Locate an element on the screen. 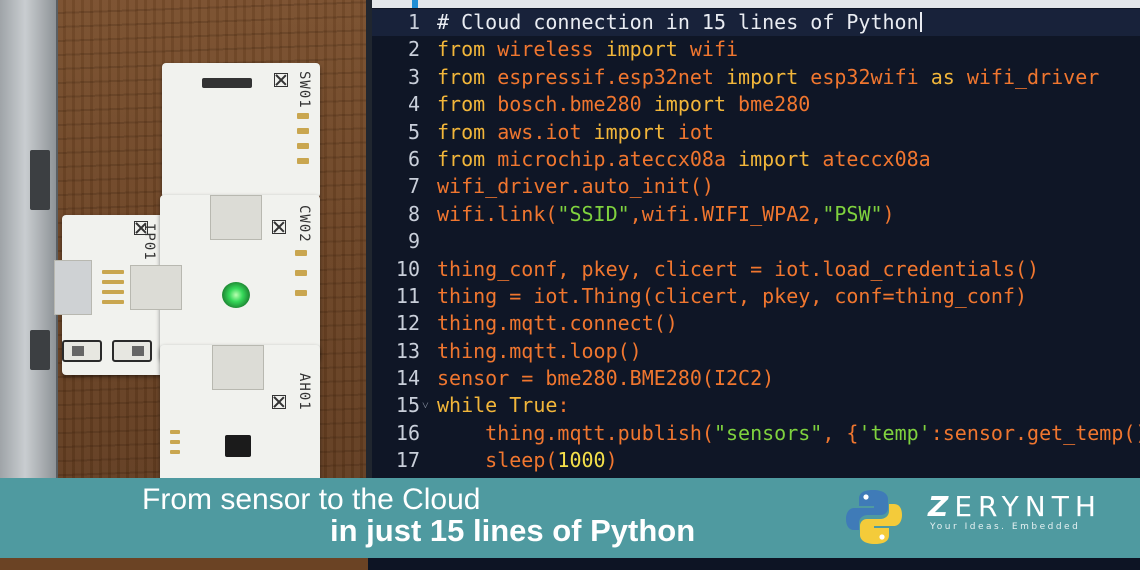  code-token: wifi is located at coordinates (708, 49).